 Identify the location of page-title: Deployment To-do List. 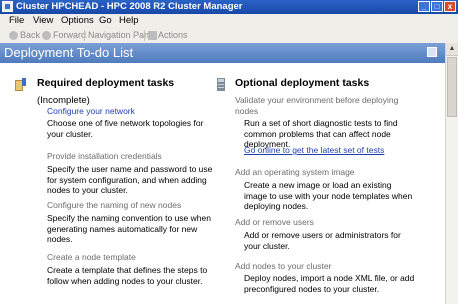
(69, 52).